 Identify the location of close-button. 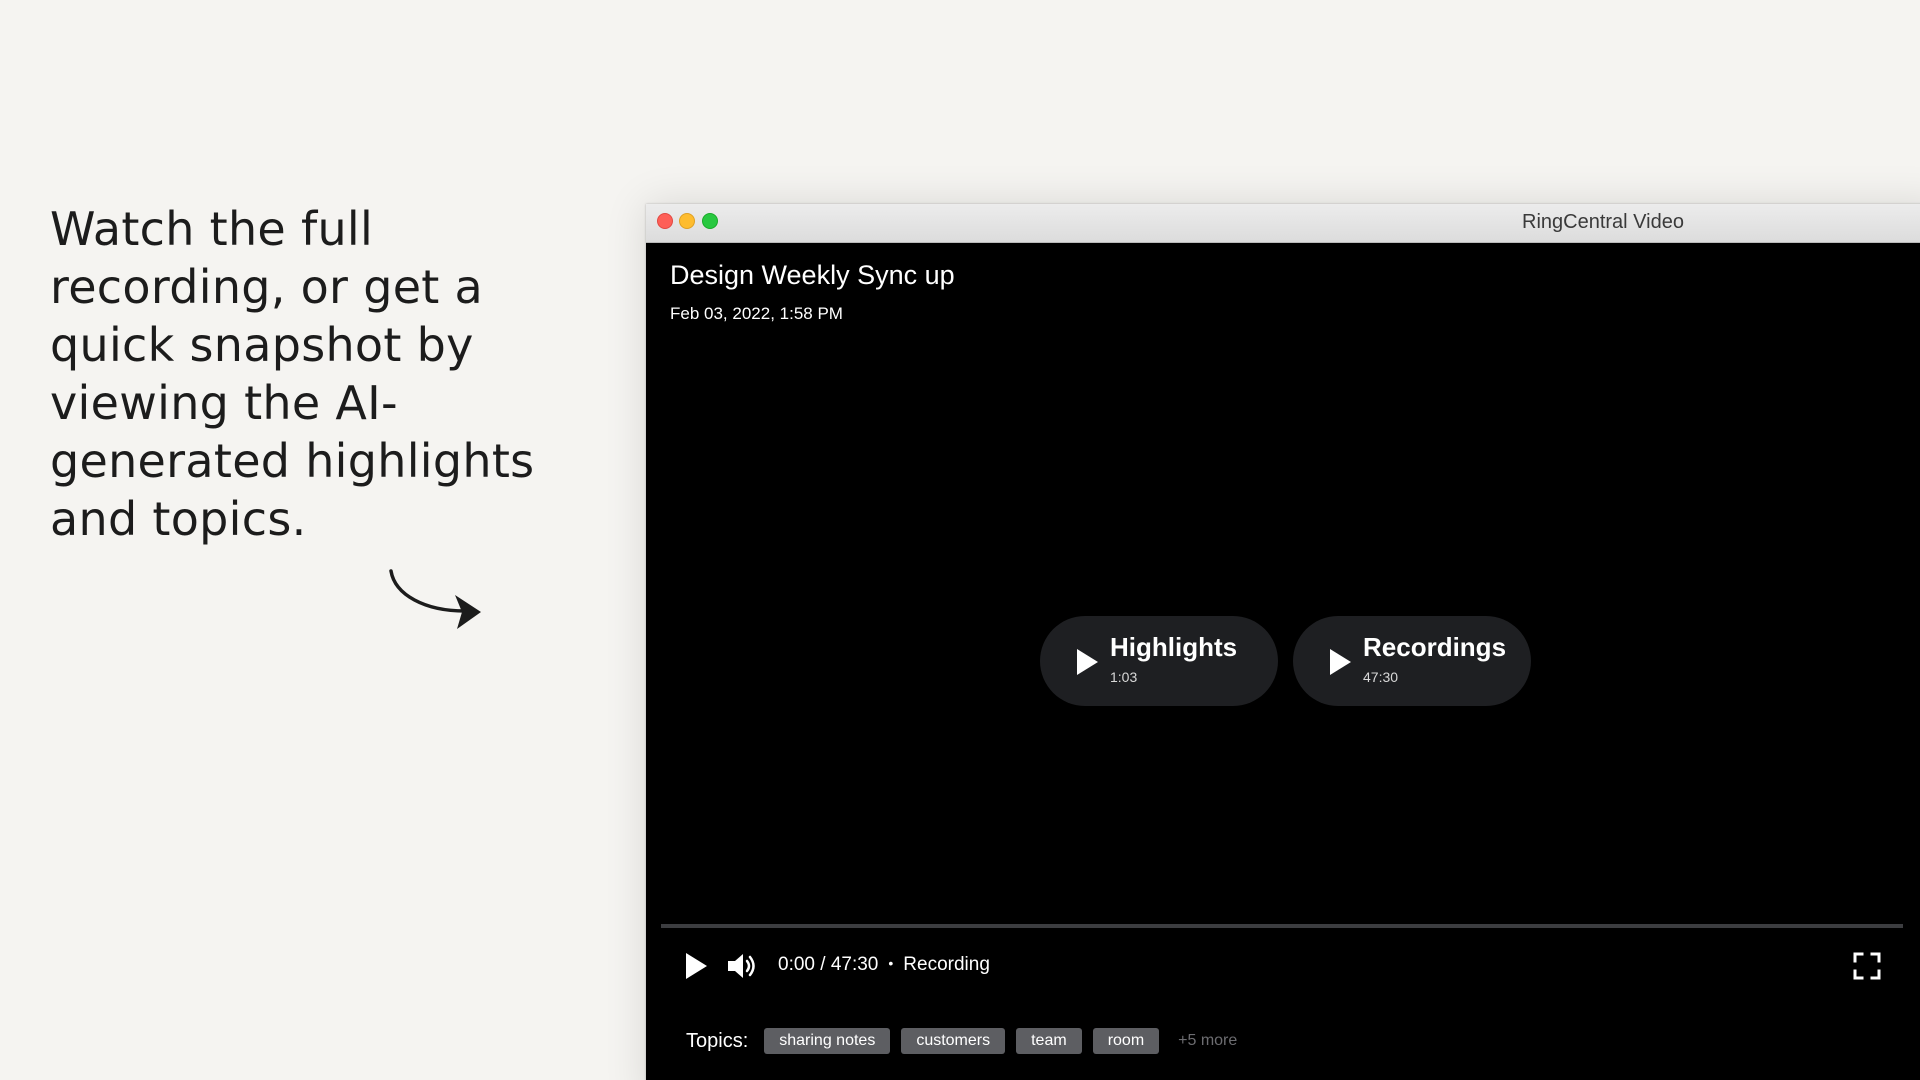
(665, 221).